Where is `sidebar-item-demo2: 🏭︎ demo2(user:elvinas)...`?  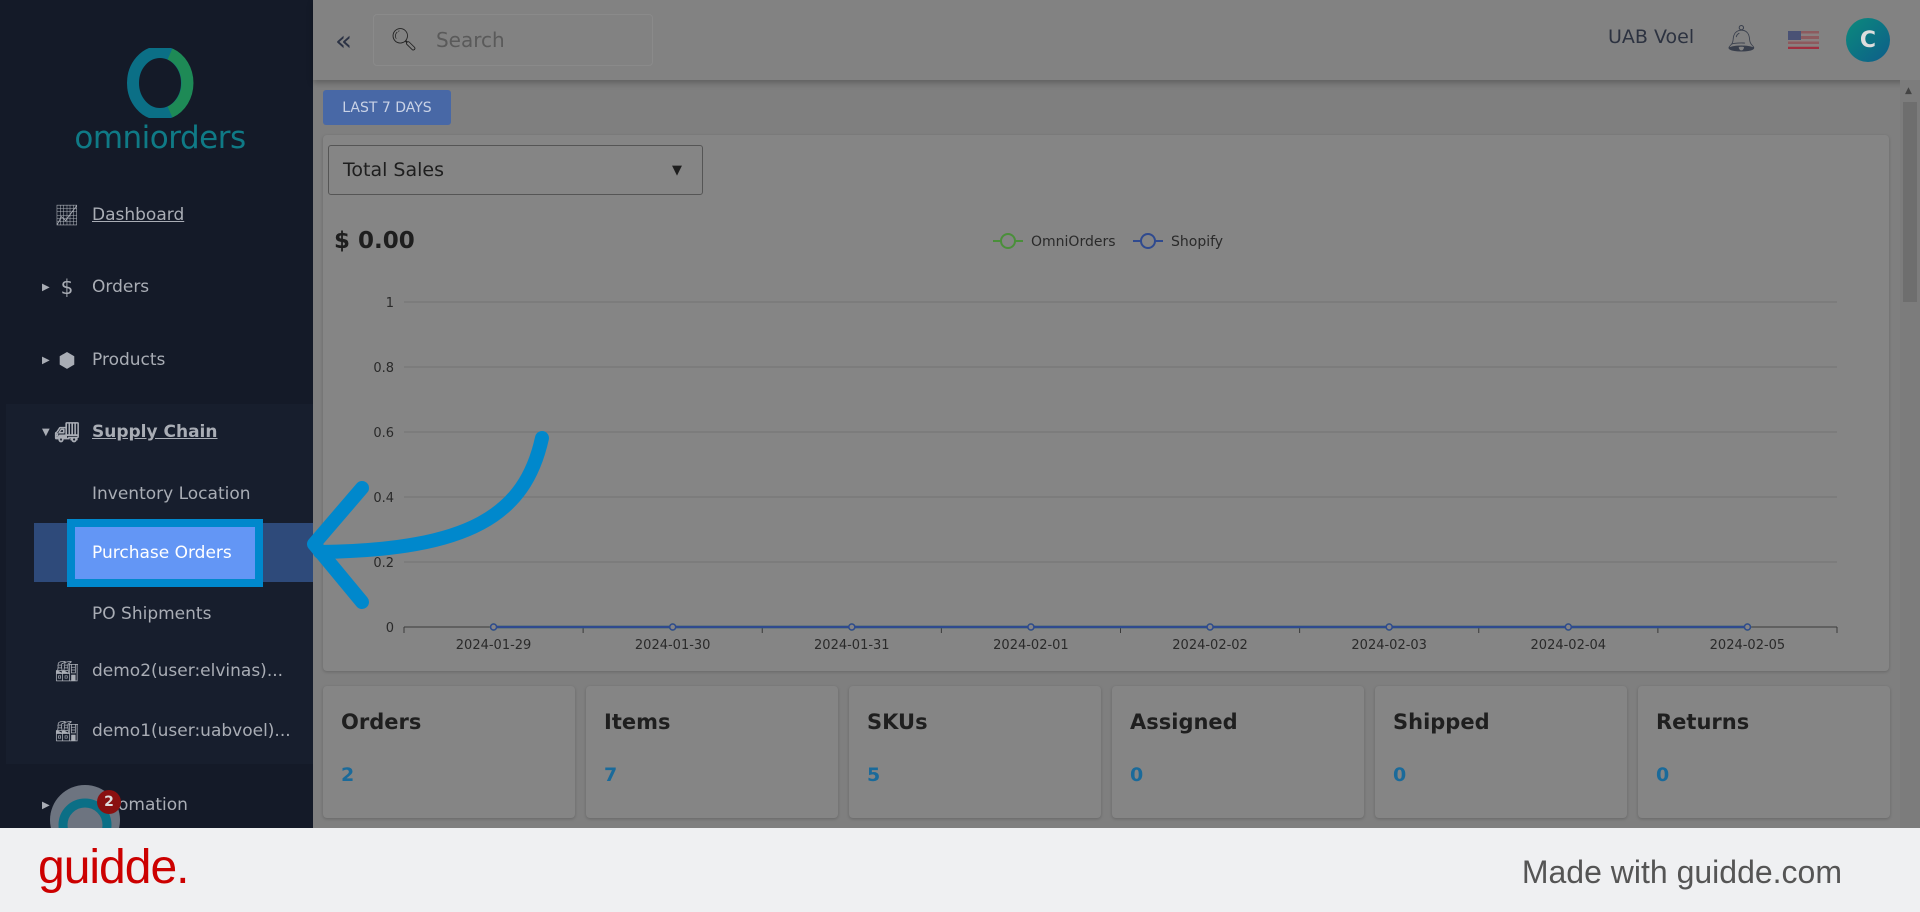 sidebar-item-demo2: 🏭︎ demo2(user:elvinas)... is located at coordinates (156, 671).